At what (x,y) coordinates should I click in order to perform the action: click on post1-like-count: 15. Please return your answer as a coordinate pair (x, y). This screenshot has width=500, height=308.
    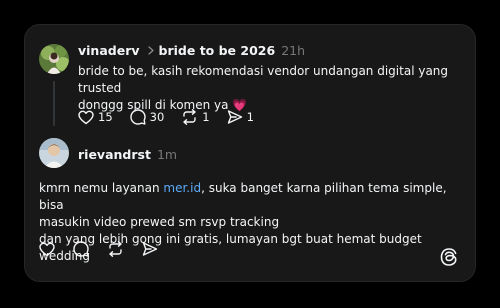
    Looking at the image, I should click on (105, 117).